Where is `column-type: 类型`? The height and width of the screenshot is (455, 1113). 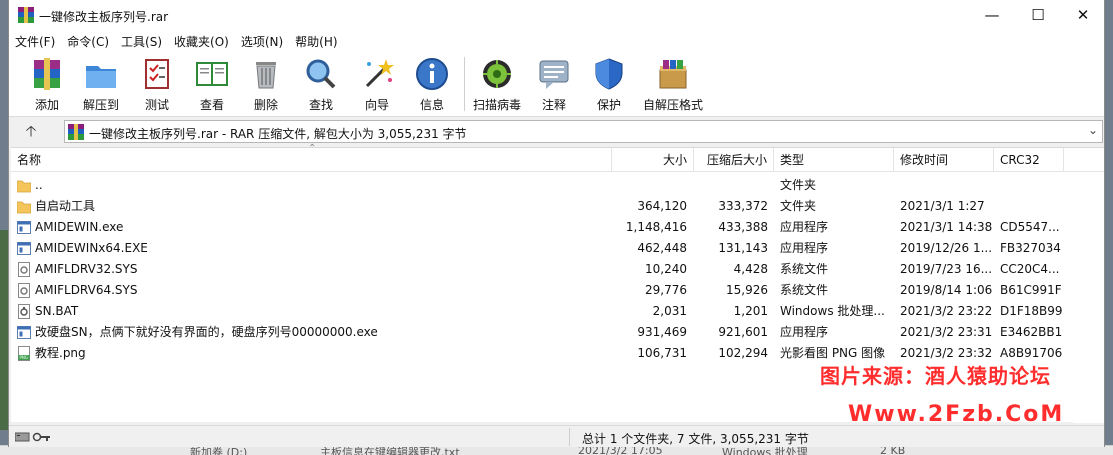
column-type: 类型 is located at coordinates (834, 160).